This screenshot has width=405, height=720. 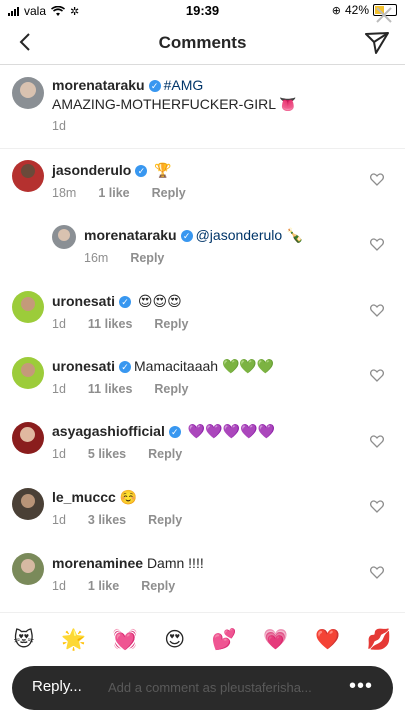 I want to click on caption-age: 1d, so click(x=59, y=126).